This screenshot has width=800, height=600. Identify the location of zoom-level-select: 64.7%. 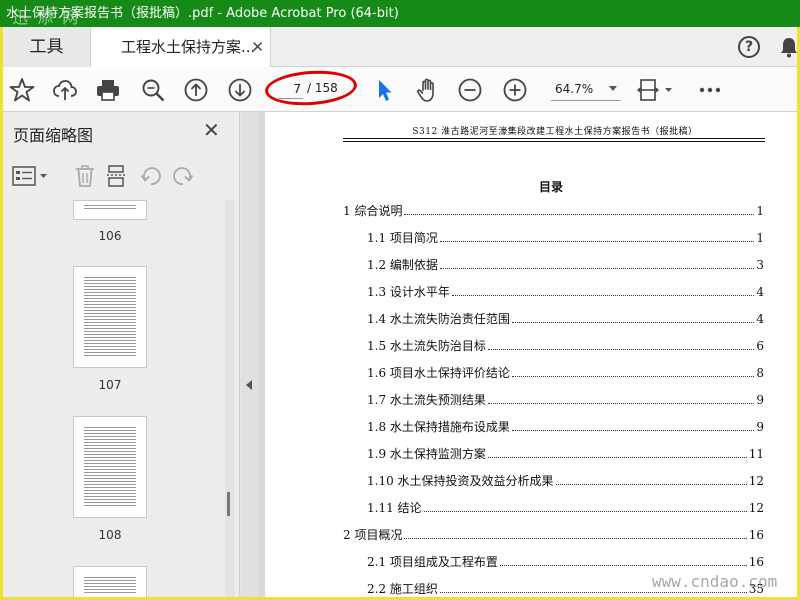
(586, 89).